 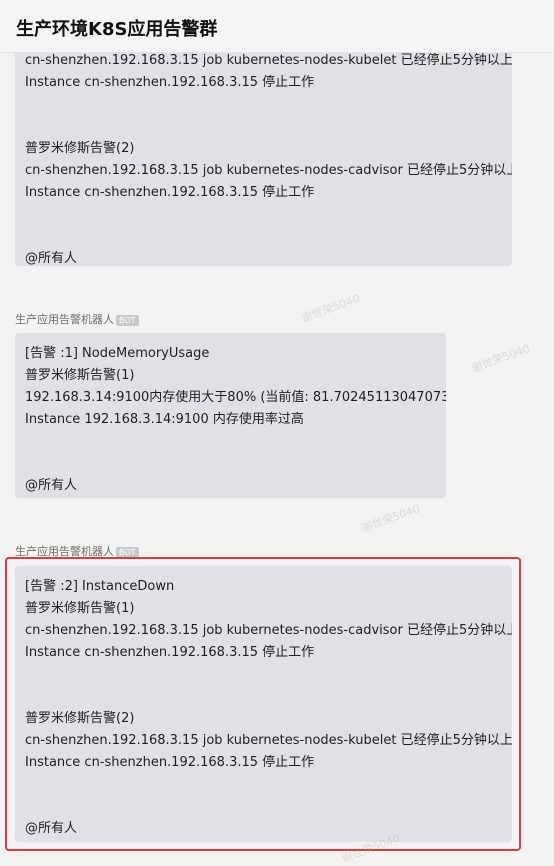 What do you see at coordinates (277, 26) in the screenshot?
I see `chat-header: 生产环境K8S应用告警群` at bounding box center [277, 26].